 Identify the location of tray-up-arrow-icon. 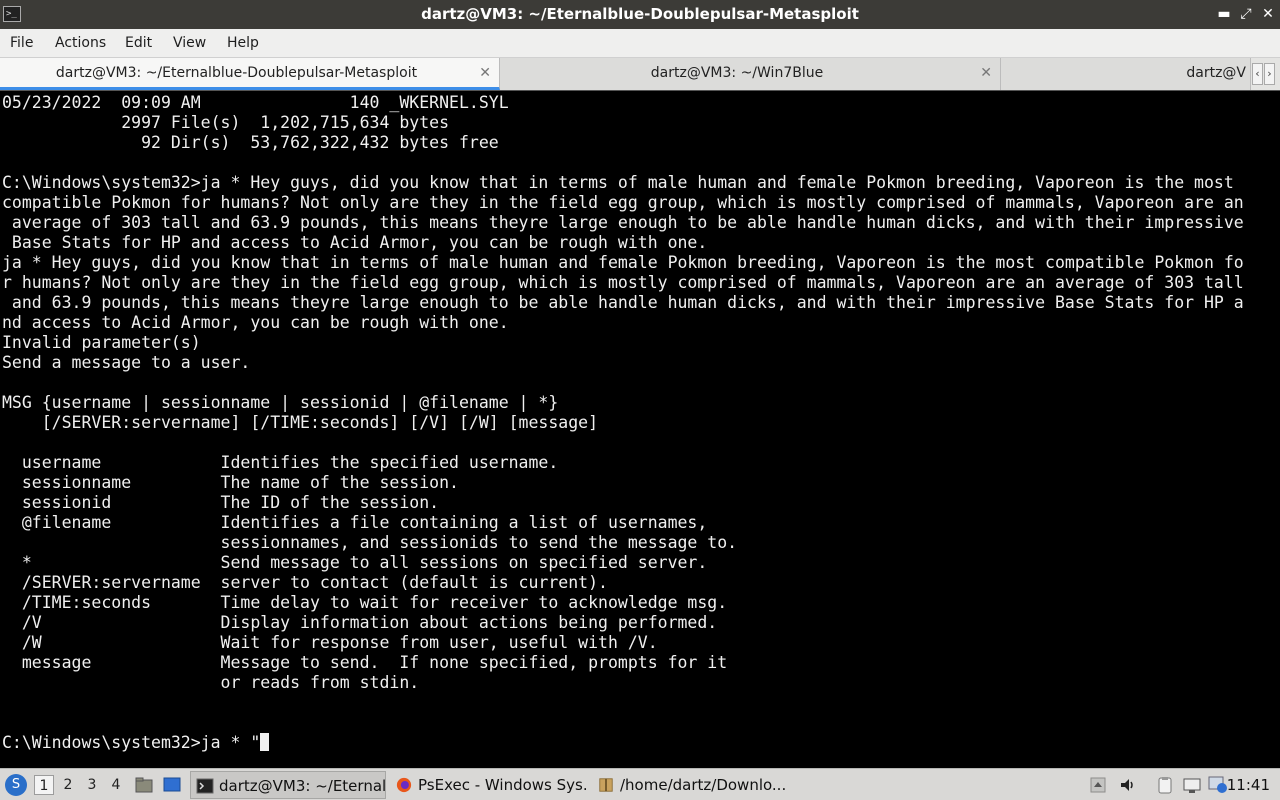
(1098, 785).